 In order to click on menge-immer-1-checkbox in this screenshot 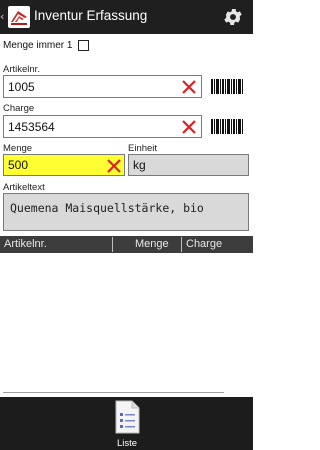, I will do `click(83, 45)`.